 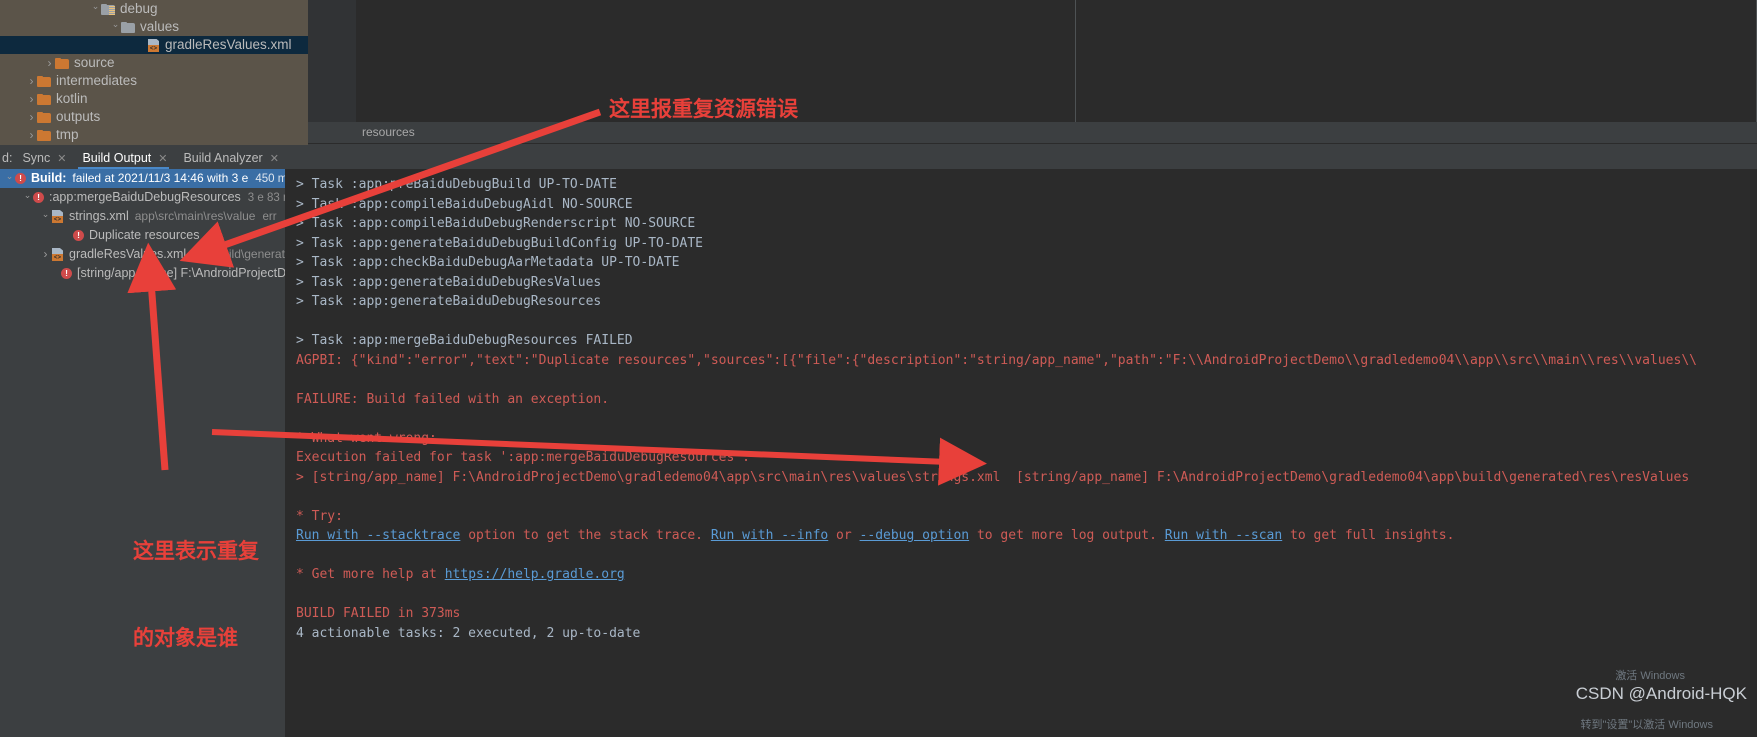 What do you see at coordinates (154, 81) in the screenshot?
I see `project-tree-row: intermediates` at bounding box center [154, 81].